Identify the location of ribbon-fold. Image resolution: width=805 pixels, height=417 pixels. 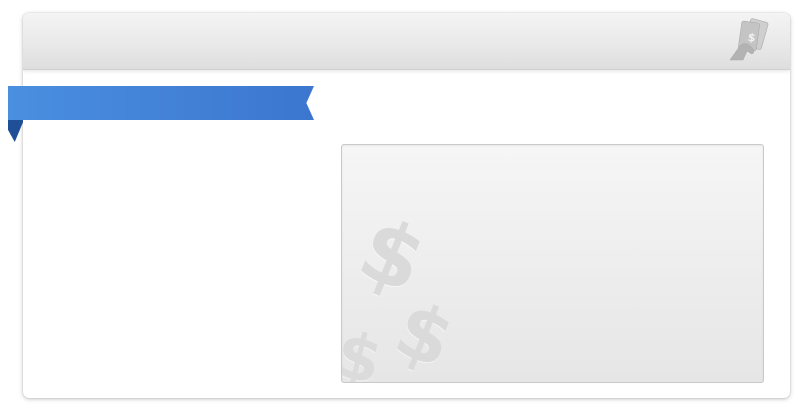
(15, 131).